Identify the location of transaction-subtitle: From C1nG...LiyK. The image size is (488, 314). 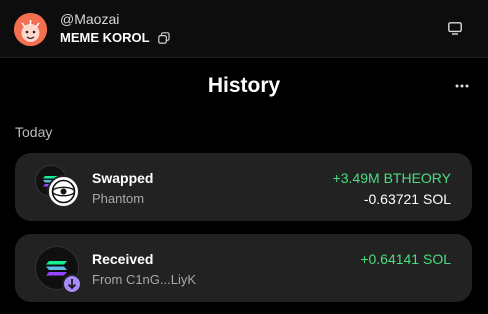
(144, 279).